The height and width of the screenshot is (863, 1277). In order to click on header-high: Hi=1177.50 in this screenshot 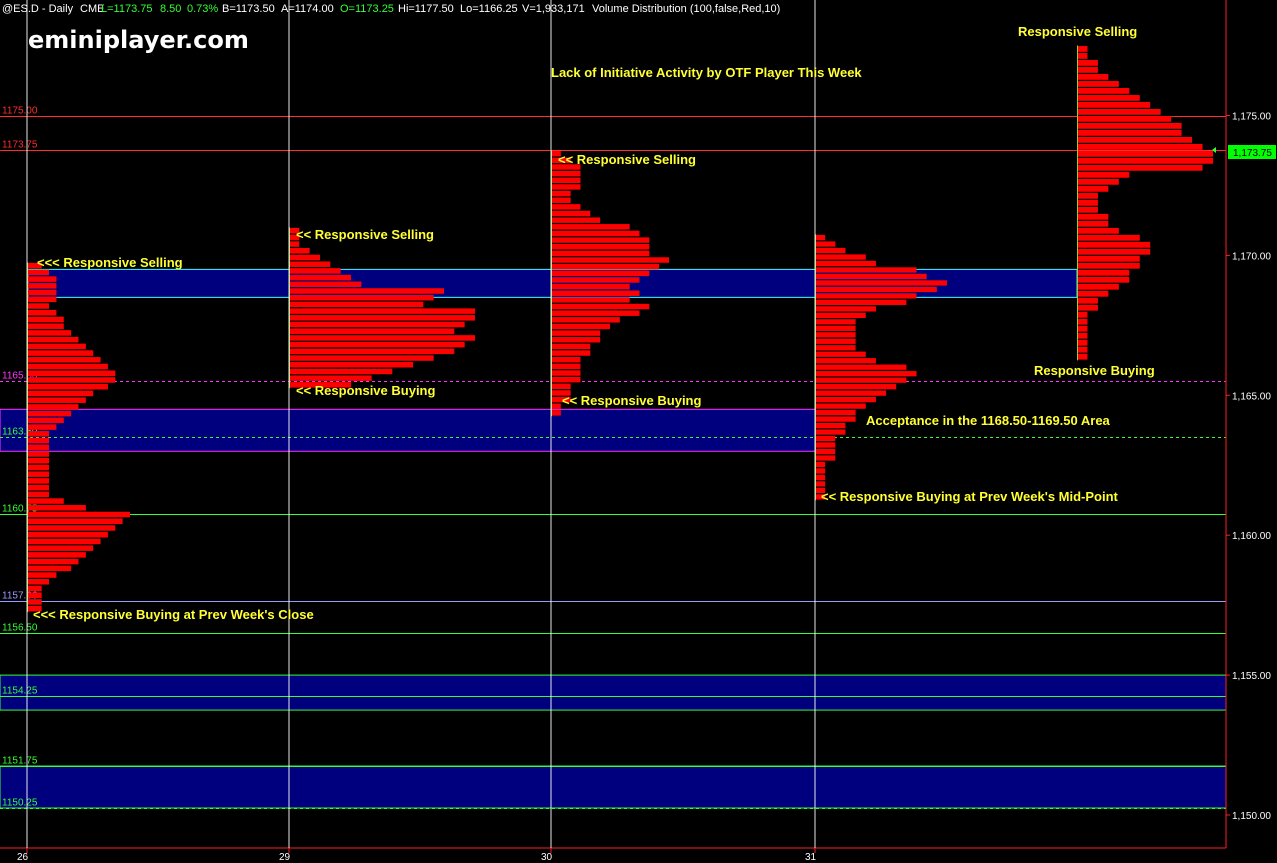, I will do `click(426, 9)`.